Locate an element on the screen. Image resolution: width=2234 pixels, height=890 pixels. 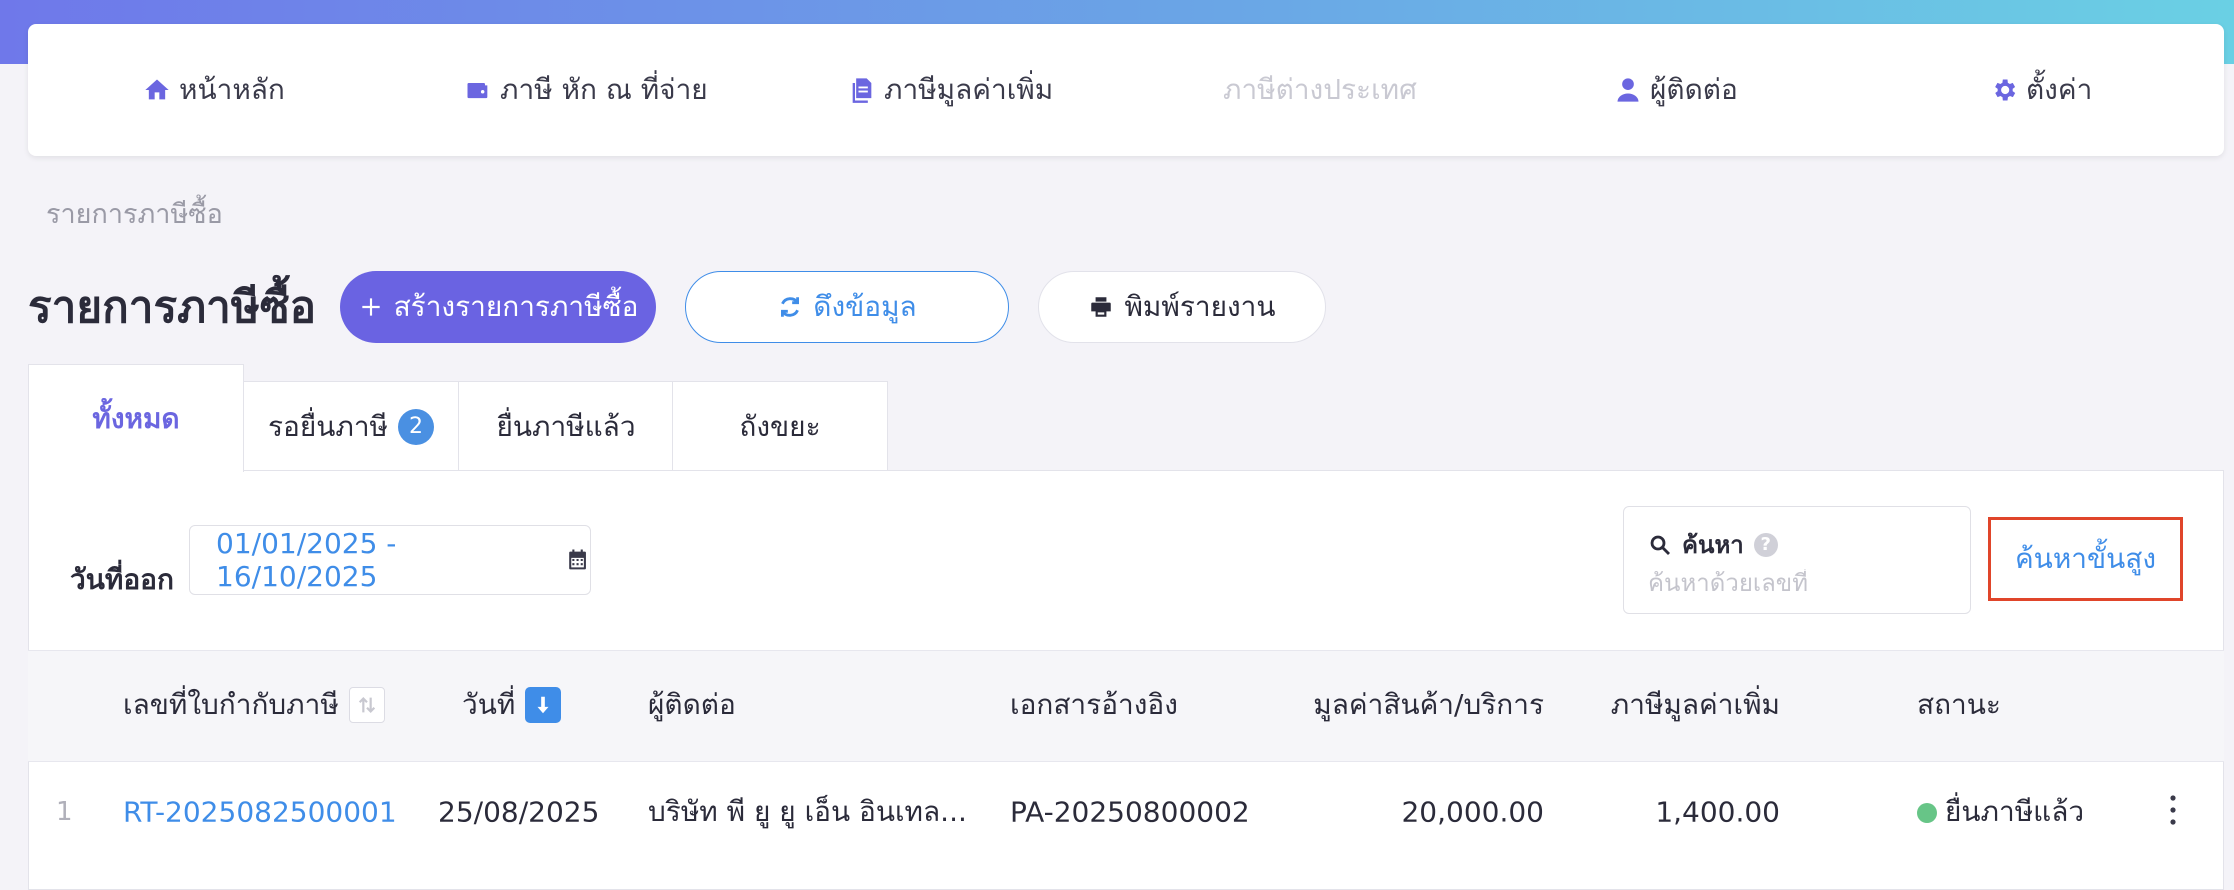
sort-icon is located at coordinates (366, 705).